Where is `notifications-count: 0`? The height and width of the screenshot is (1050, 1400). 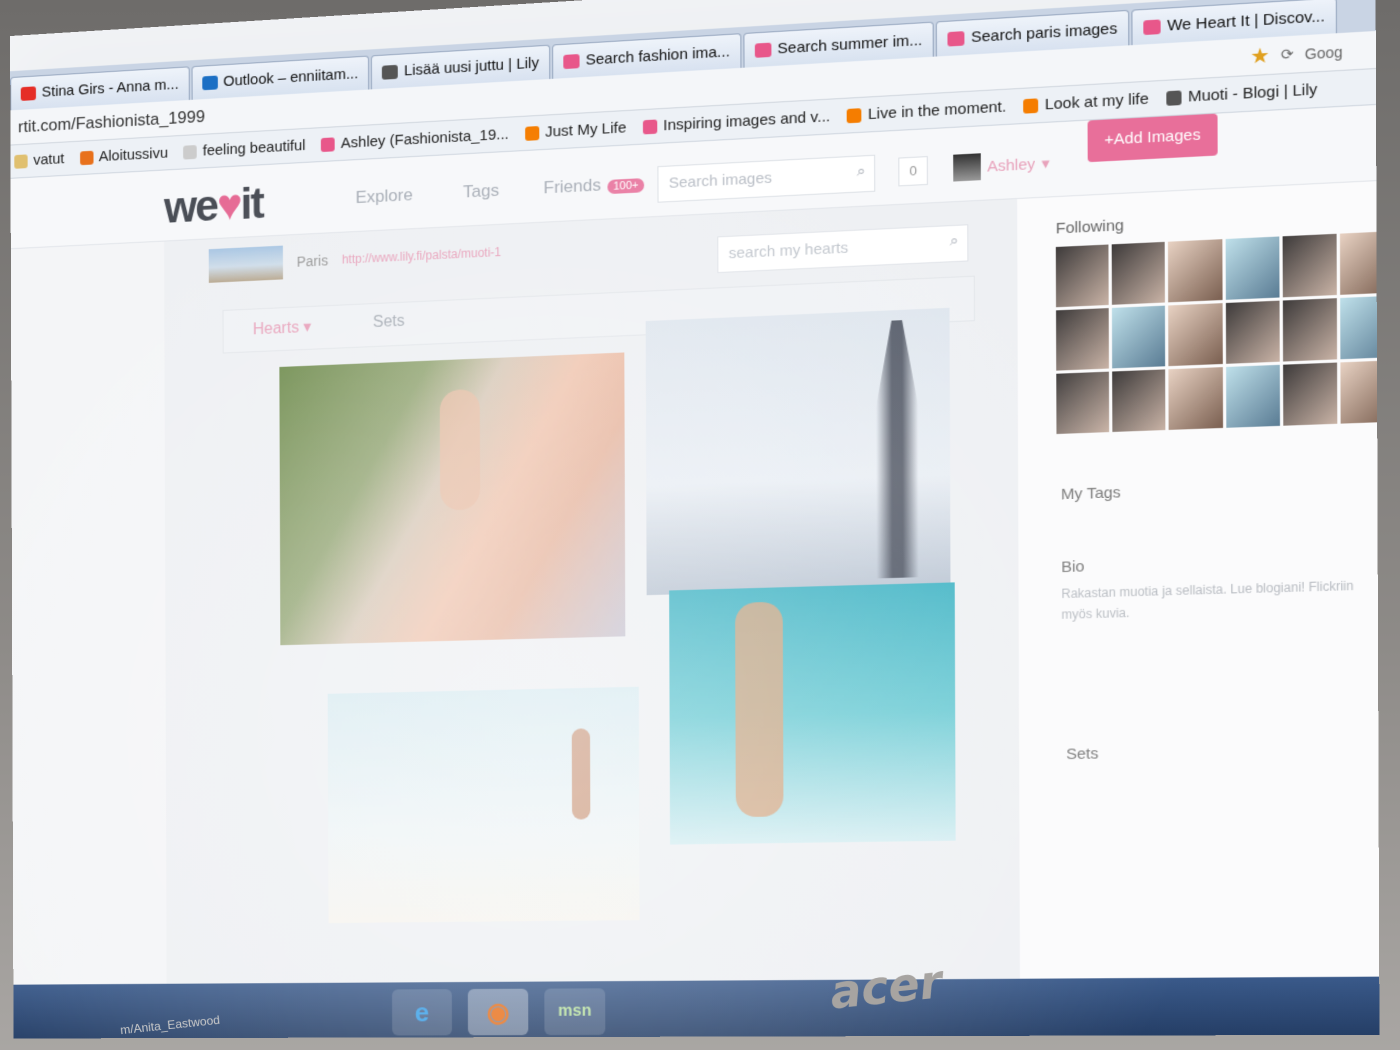
notifications-count: 0 is located at coordinates (913, 171).